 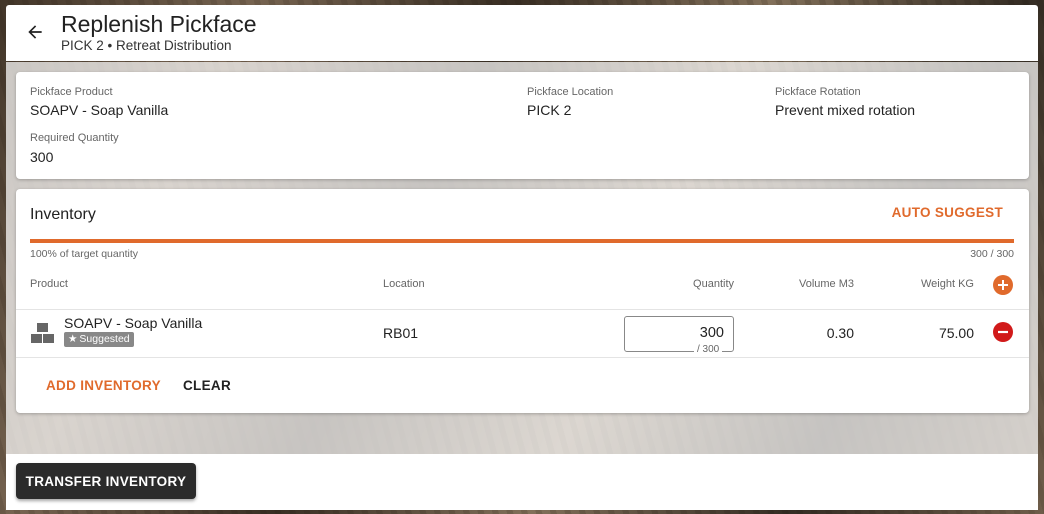 I want to click on remove-row-button, so click(x=1003, y=332).